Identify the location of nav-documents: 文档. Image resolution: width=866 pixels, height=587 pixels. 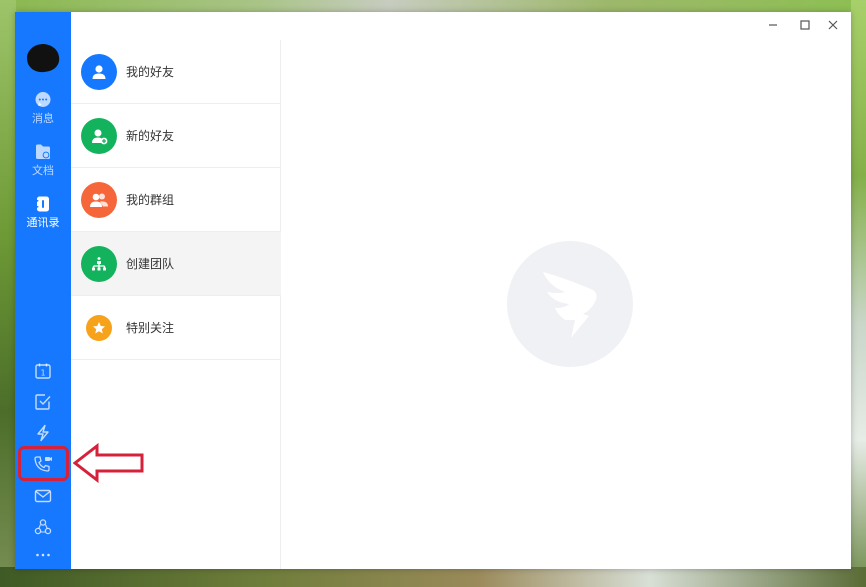
(43, 165).